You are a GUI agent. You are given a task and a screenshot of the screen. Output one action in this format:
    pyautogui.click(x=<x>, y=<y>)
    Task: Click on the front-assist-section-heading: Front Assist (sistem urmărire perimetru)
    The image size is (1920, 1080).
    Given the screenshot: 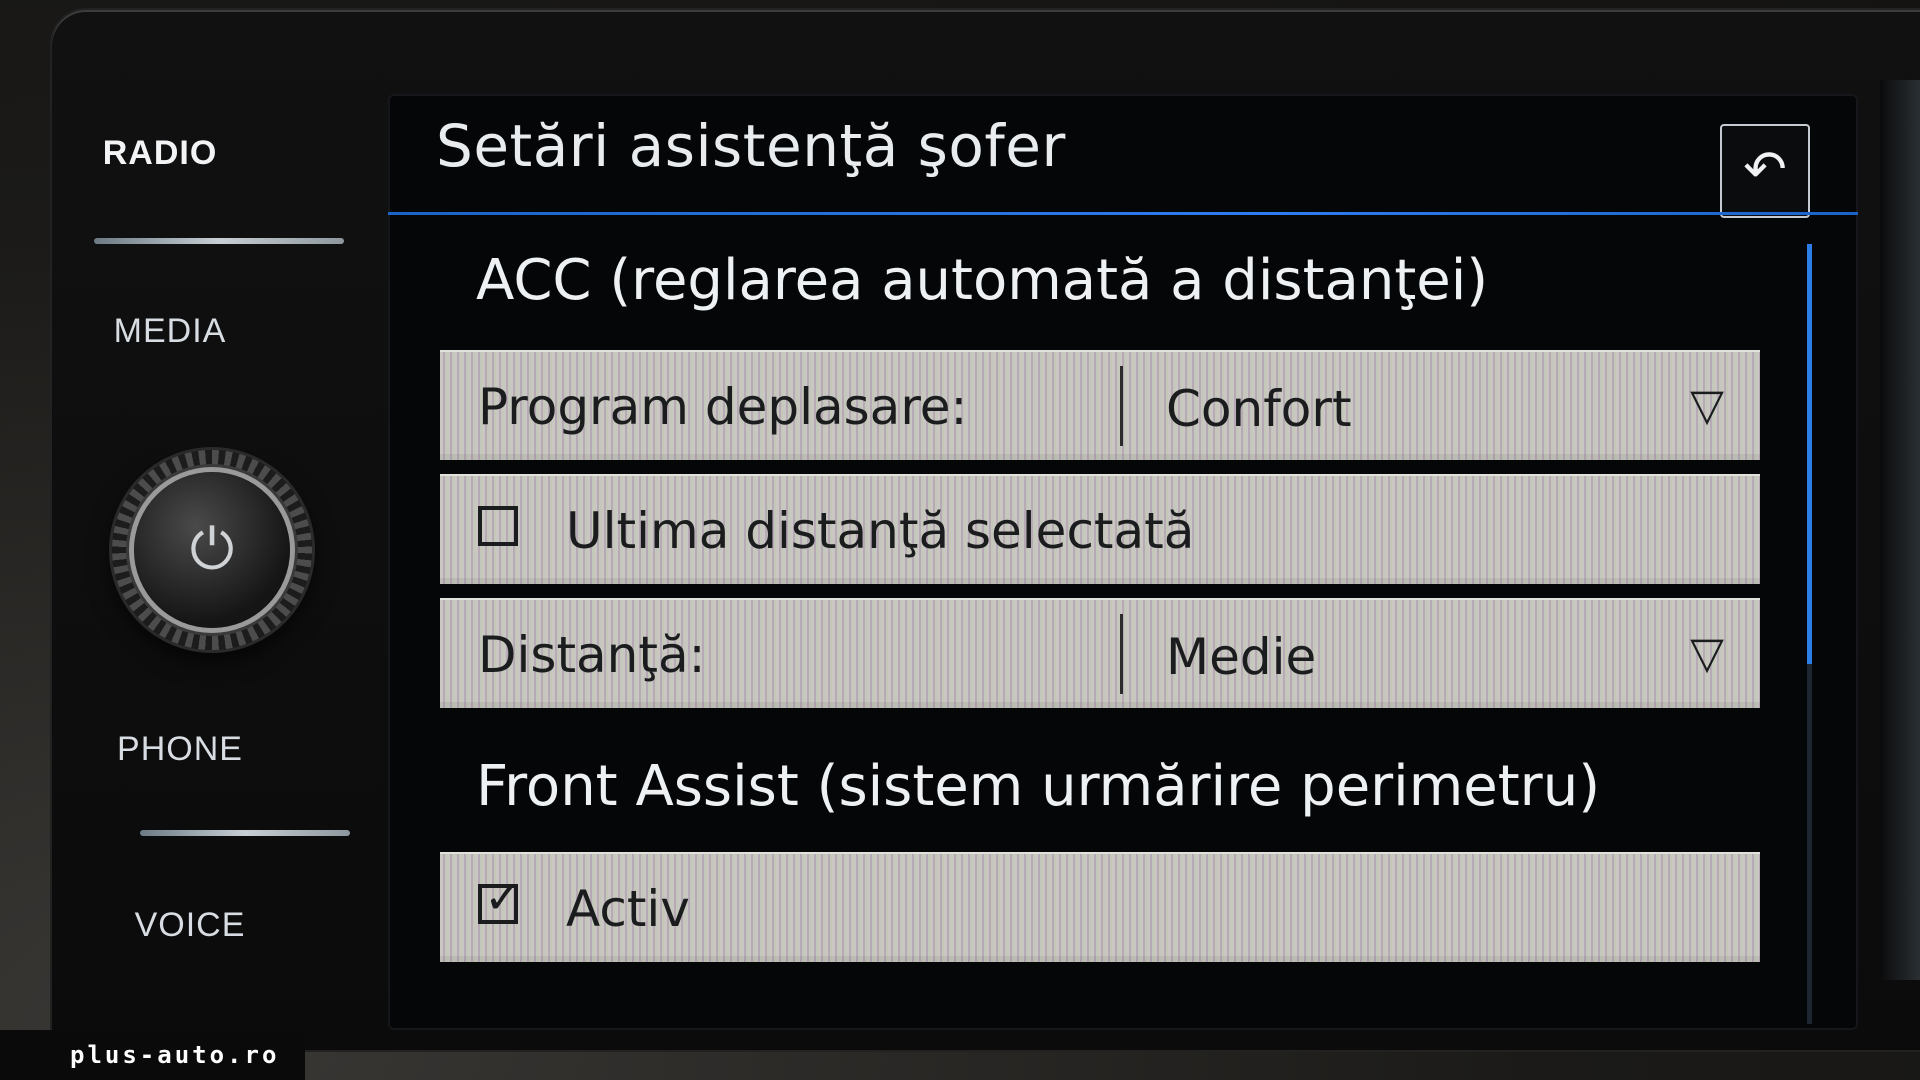 What is the action you would take?
    pyautogui.click(x=1038, y=786)
    